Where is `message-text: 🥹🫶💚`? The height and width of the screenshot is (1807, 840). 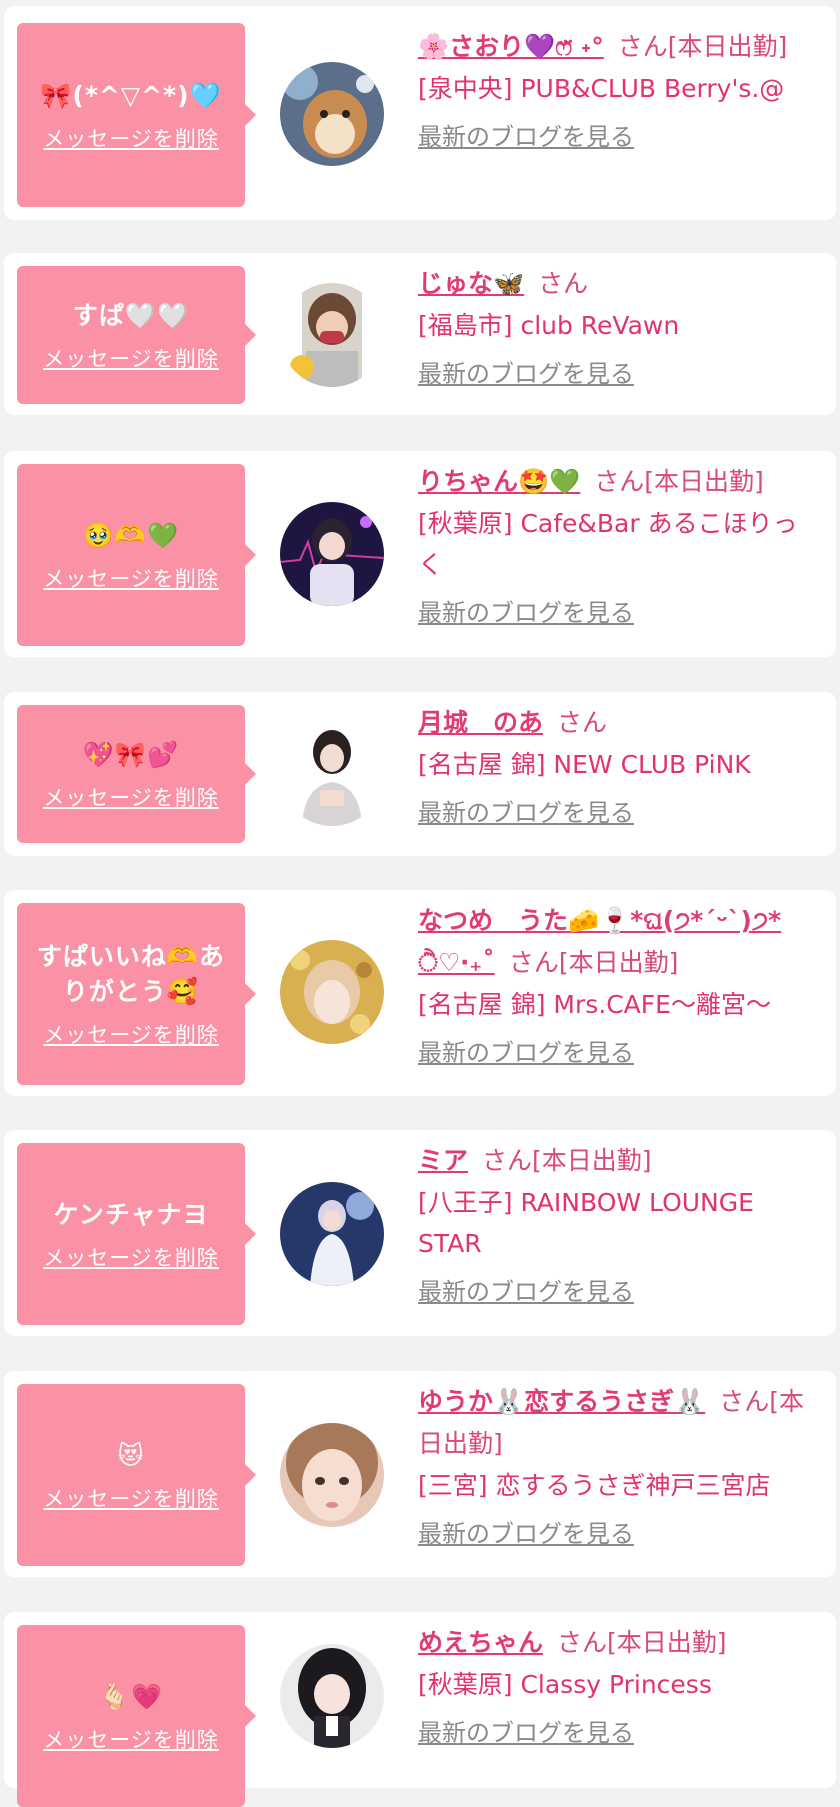 message-text: 🥹🫶💚 is located at coordinates (131, 535).